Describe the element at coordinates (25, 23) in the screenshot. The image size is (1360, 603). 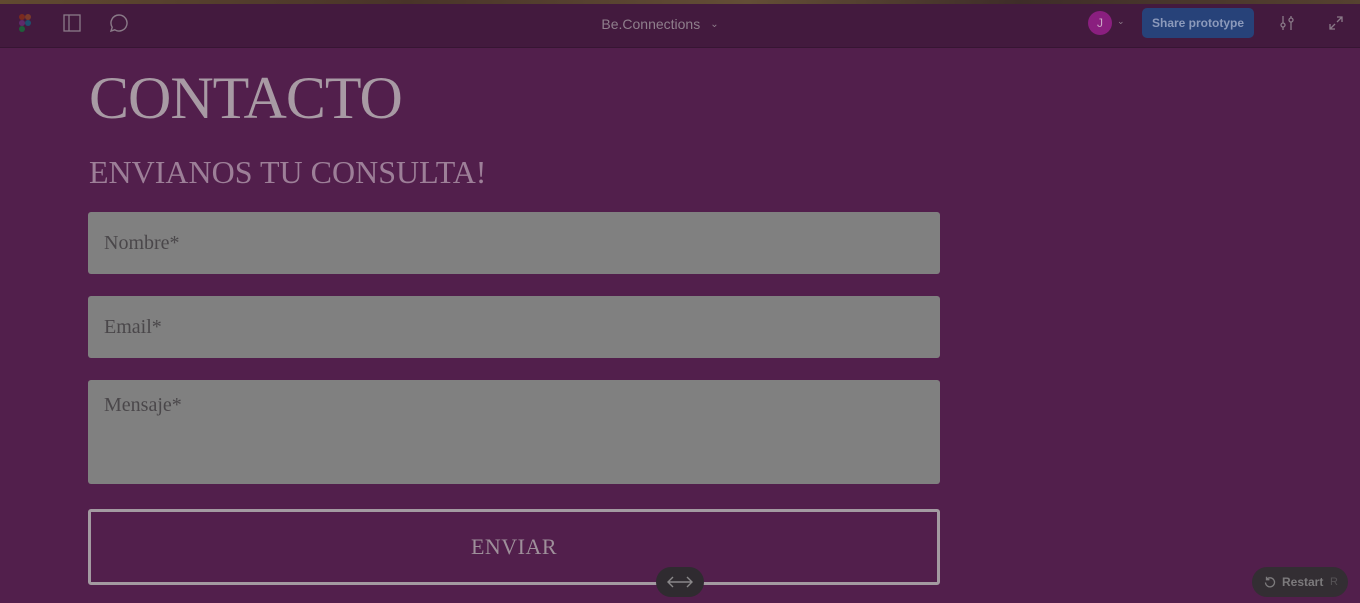
I see `figma-logo-icon` at that location.